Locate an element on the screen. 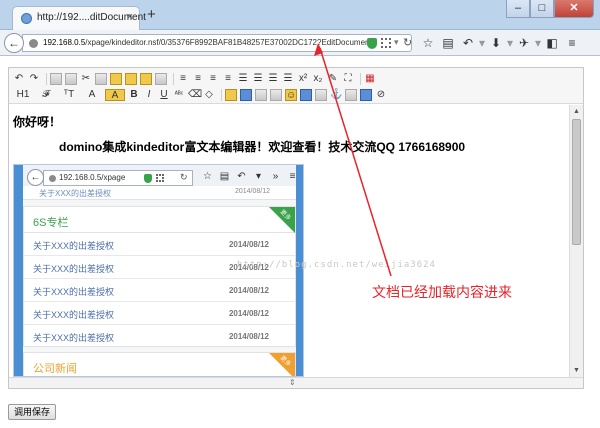 The height and width of the screenshot is (428, 600). clear-format-icon: ✎ is located at coordinates (333, 79).